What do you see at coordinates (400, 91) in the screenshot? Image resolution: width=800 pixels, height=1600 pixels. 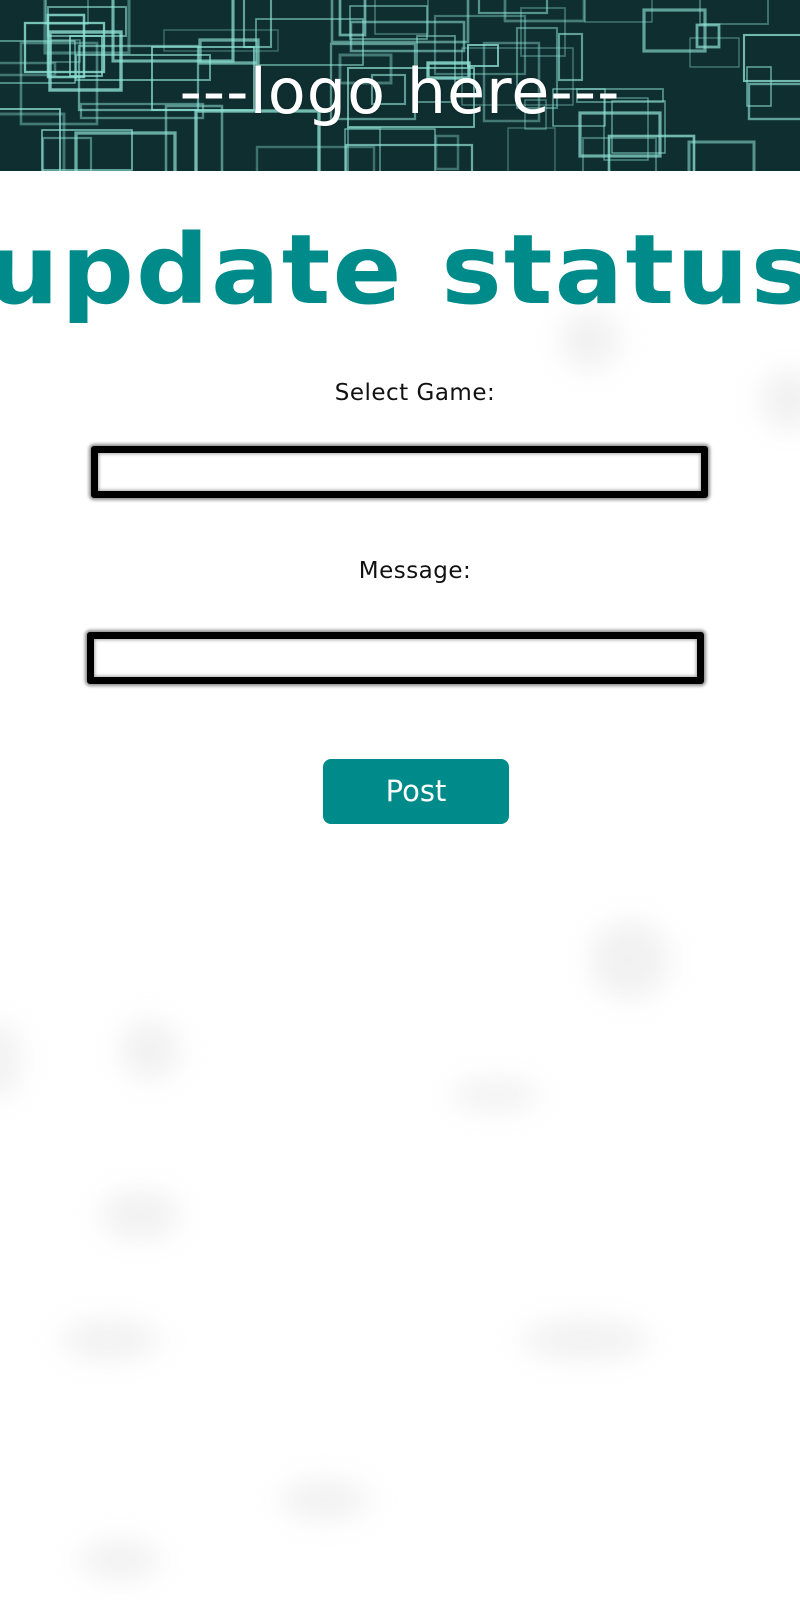 I see `logo-placeholder: ---logo here---` at bounding box center [400, 91].